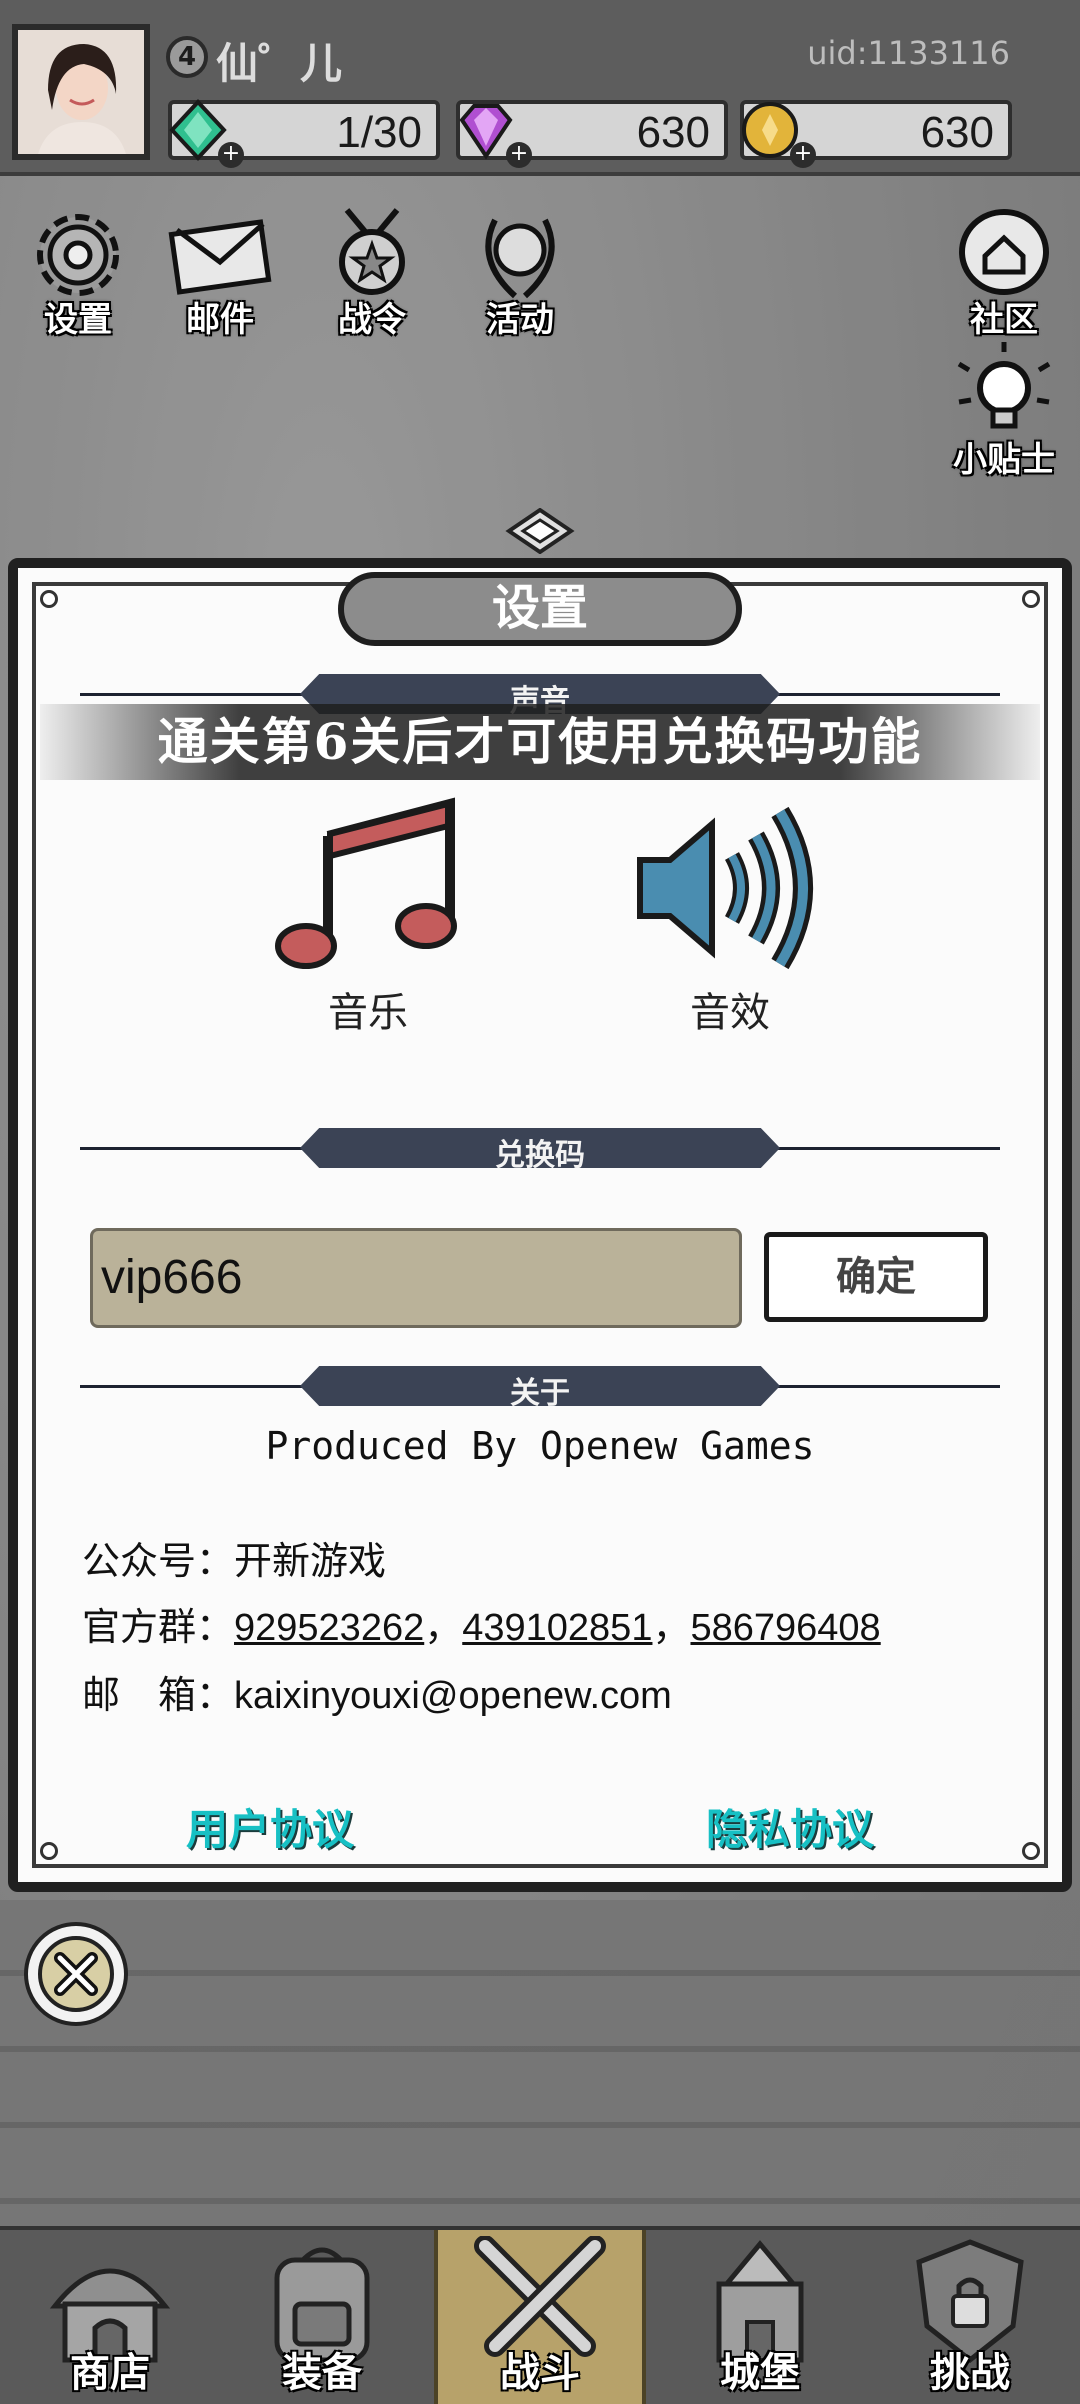  I want to click on sound-effects-toggle: 音效, so click(730, 926).